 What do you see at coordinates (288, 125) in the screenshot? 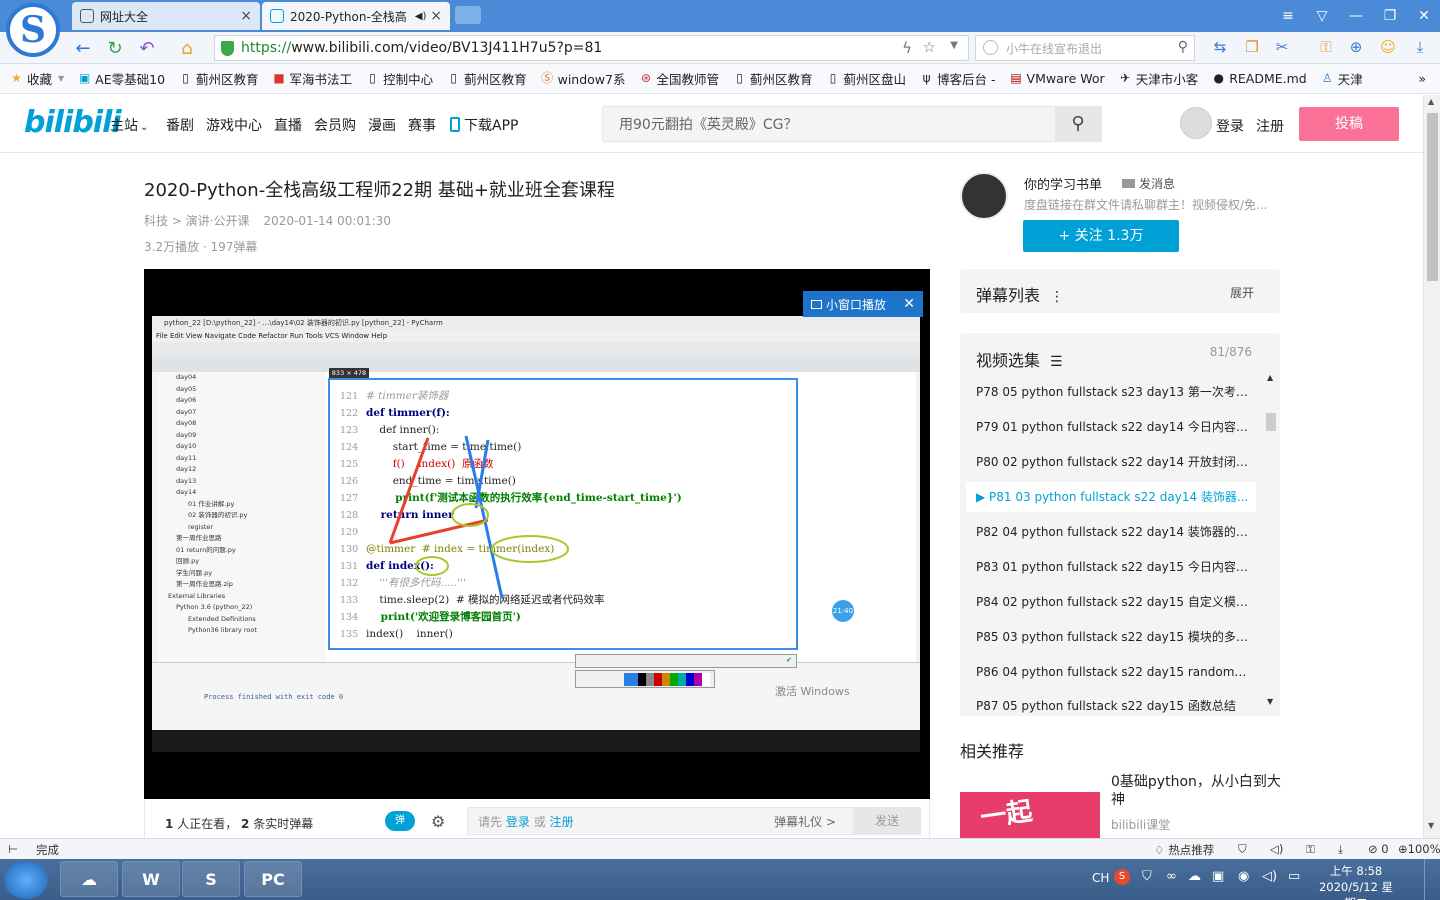
I see `nav-live: 直播` at bounding box center [288, 125].